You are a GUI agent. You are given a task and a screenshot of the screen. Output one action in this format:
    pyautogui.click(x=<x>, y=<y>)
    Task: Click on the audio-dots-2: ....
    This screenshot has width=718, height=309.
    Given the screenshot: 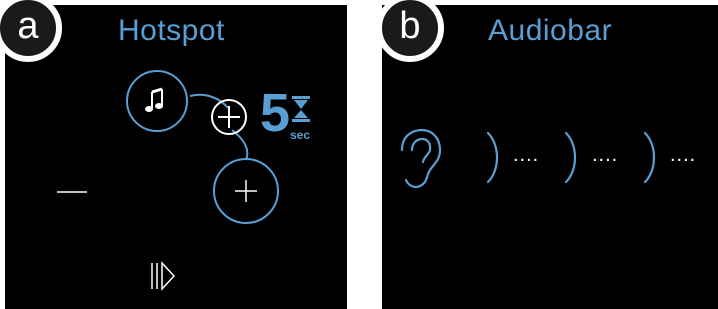 What is the action you would take?
    pyautogui.click(x=605, y=155)
    